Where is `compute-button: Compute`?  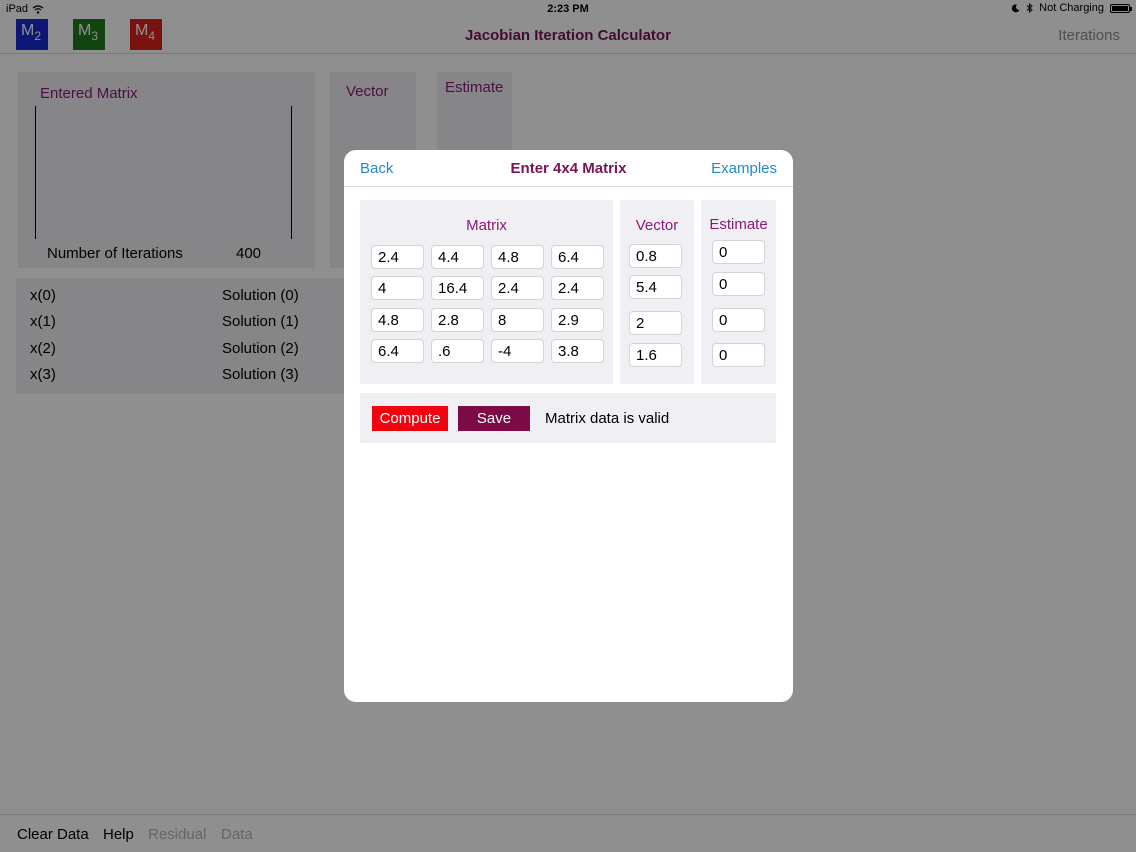
compute-button: Compute is located at coordinates (410, 418).